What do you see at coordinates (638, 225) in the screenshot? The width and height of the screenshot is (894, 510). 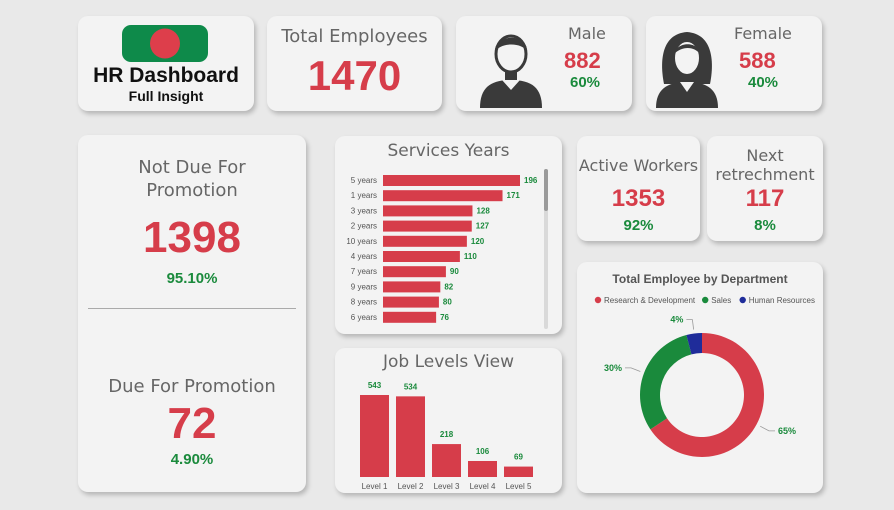 I see `active-workers-percent: 92%` at bounding box center [638, 225].